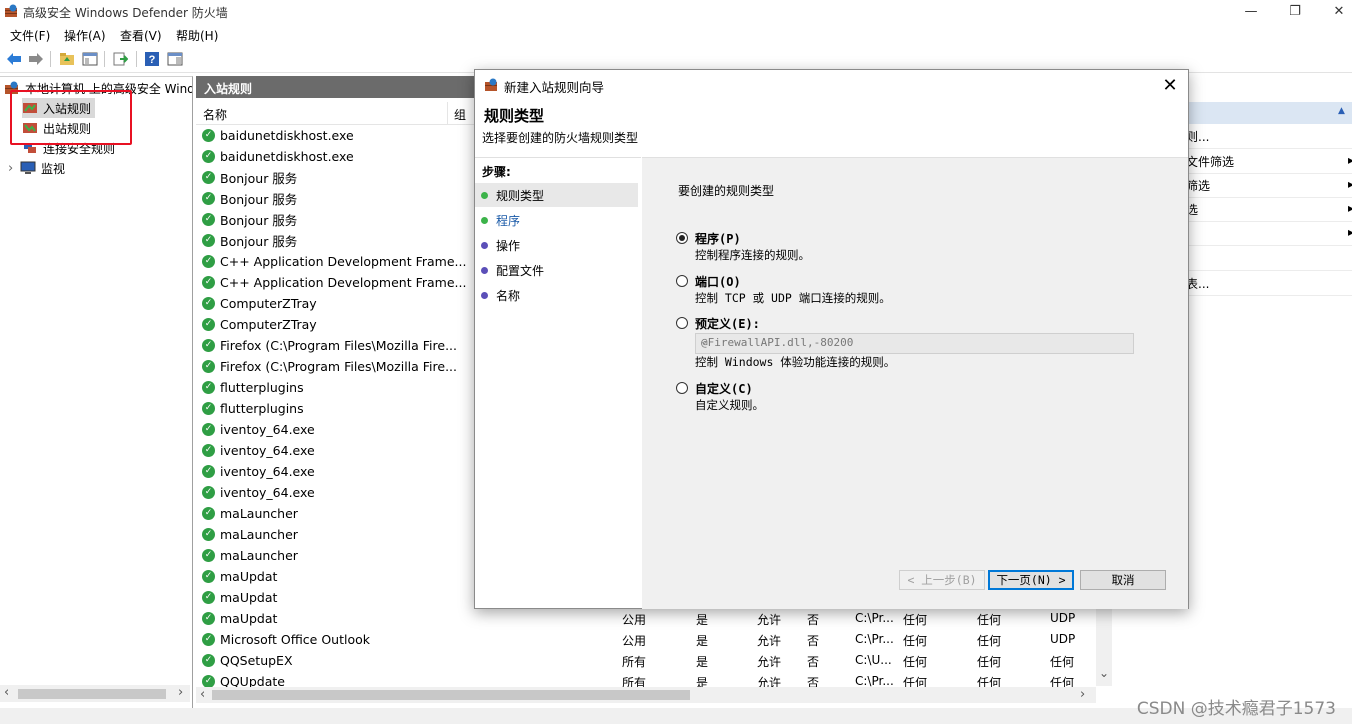  Describe the element at coordinates (256, 660) in the screenshot. I see `rule-name: QQSetupEX` at that location.